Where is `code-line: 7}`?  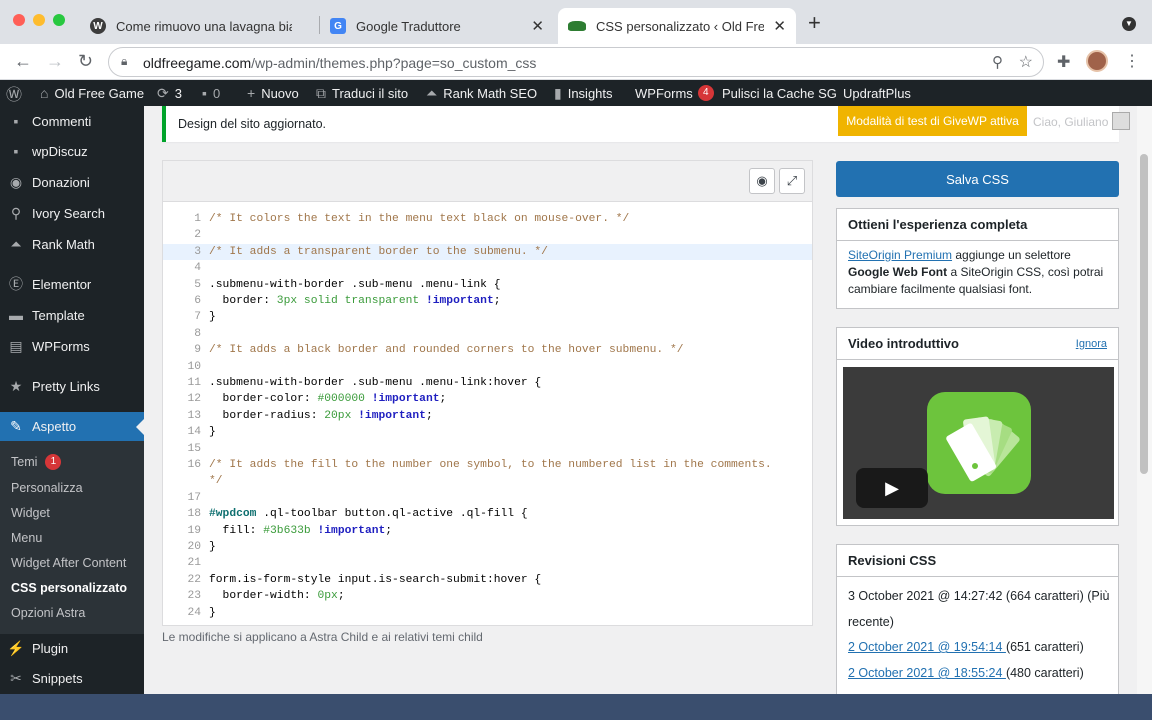 code-line: 7} is located at coordinates (487, 317).